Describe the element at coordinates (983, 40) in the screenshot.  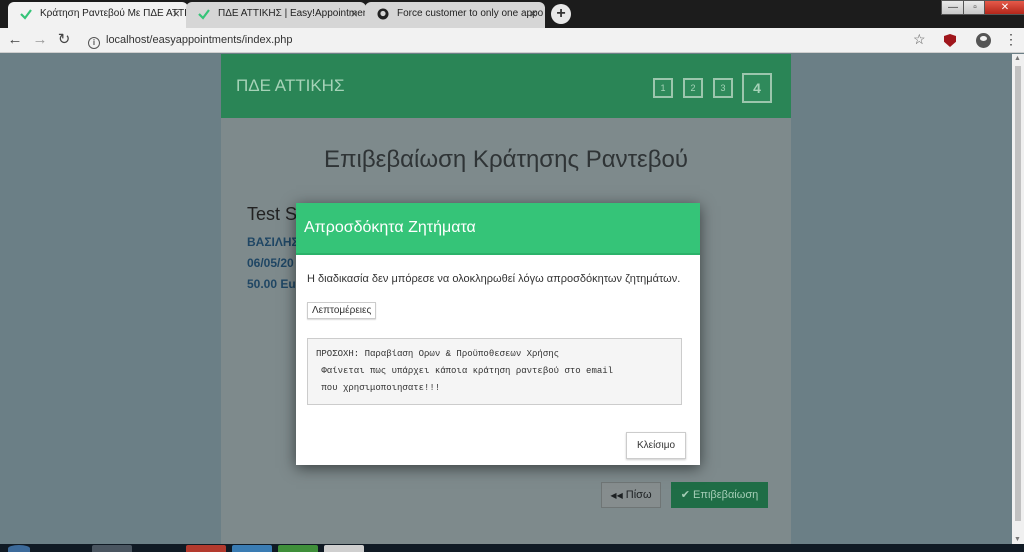
I see `account-icon` at that location.